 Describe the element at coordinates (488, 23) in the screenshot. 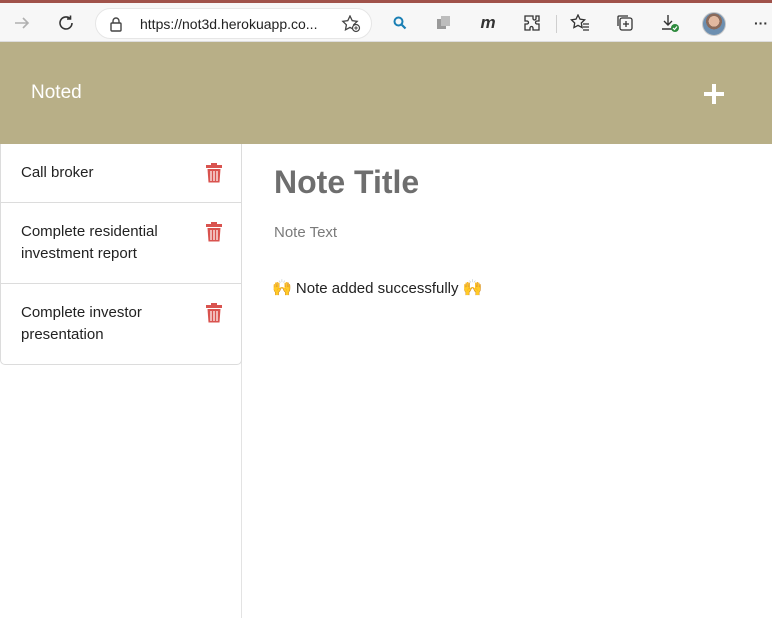

I see `m-extension-icon: m` at that location.